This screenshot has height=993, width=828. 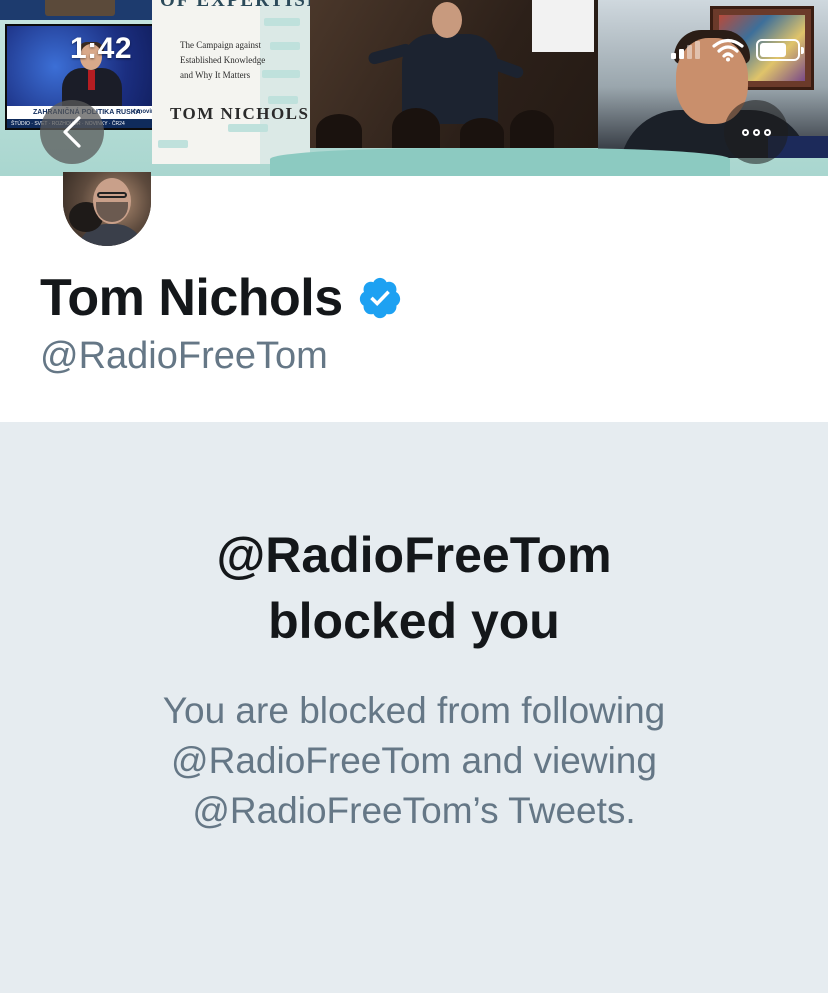 What do you see at coordinates (455, 74) in the screenshot?
I see `banner-lecture-photo` at bounding box center [455, 74].